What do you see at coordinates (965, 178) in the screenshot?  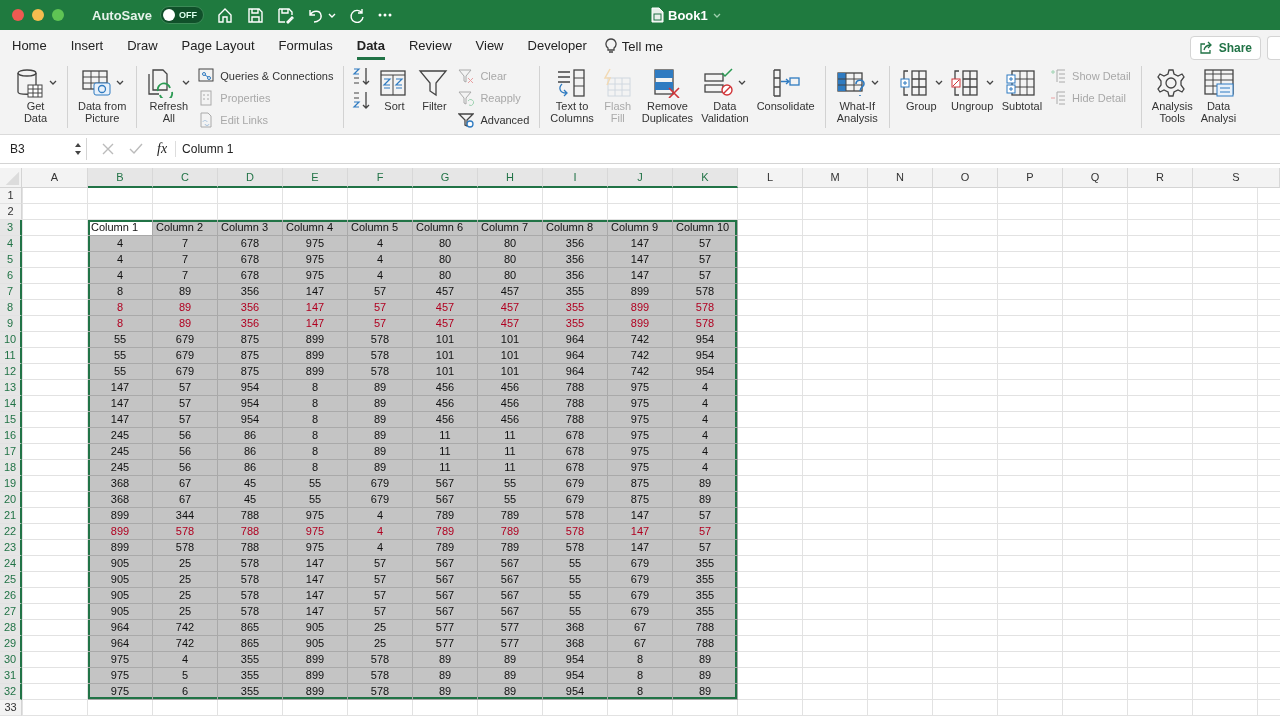 I see `column-header: O` at bounding box center [965, 178].